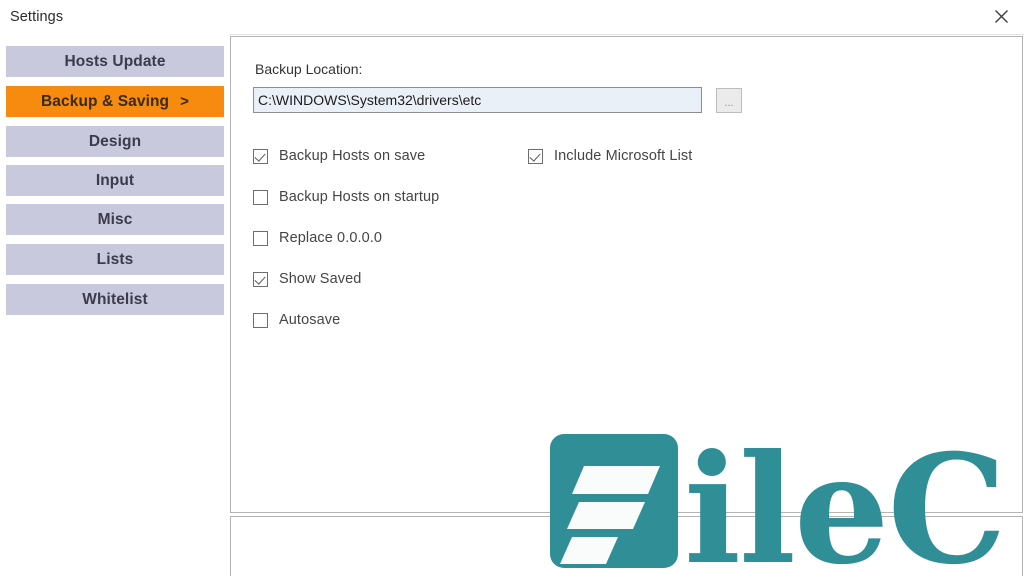  What do you see at coordinates (512, 17) in the screenshot?
I see `window-title-bar: Settings` at bounding box center [512, 17].